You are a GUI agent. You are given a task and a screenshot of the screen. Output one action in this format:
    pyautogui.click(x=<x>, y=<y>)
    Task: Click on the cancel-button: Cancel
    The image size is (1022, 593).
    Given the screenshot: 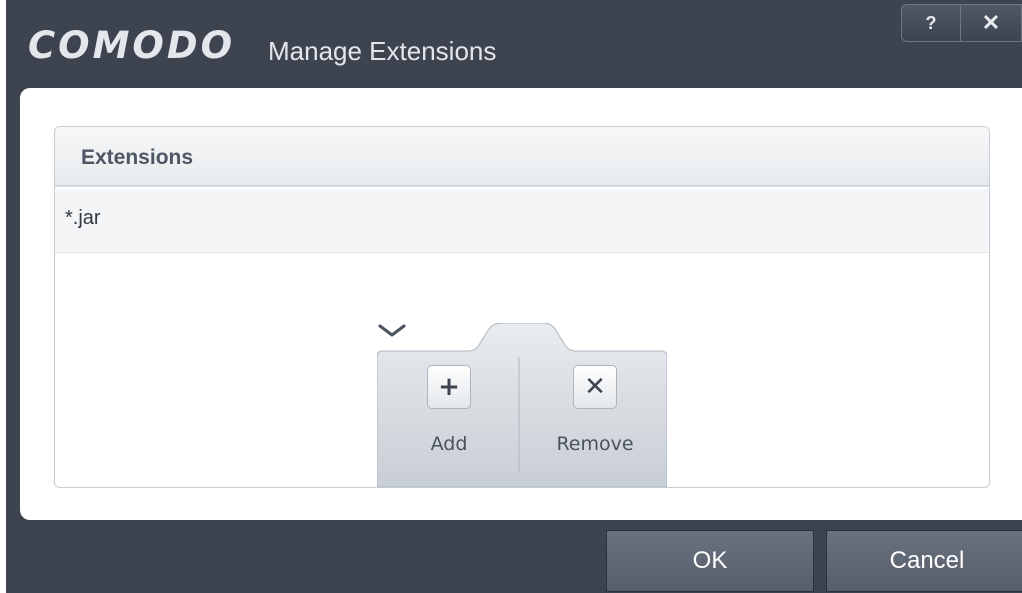 What is the action you would take?
    pyautogui.click(x=924, y=561)
    